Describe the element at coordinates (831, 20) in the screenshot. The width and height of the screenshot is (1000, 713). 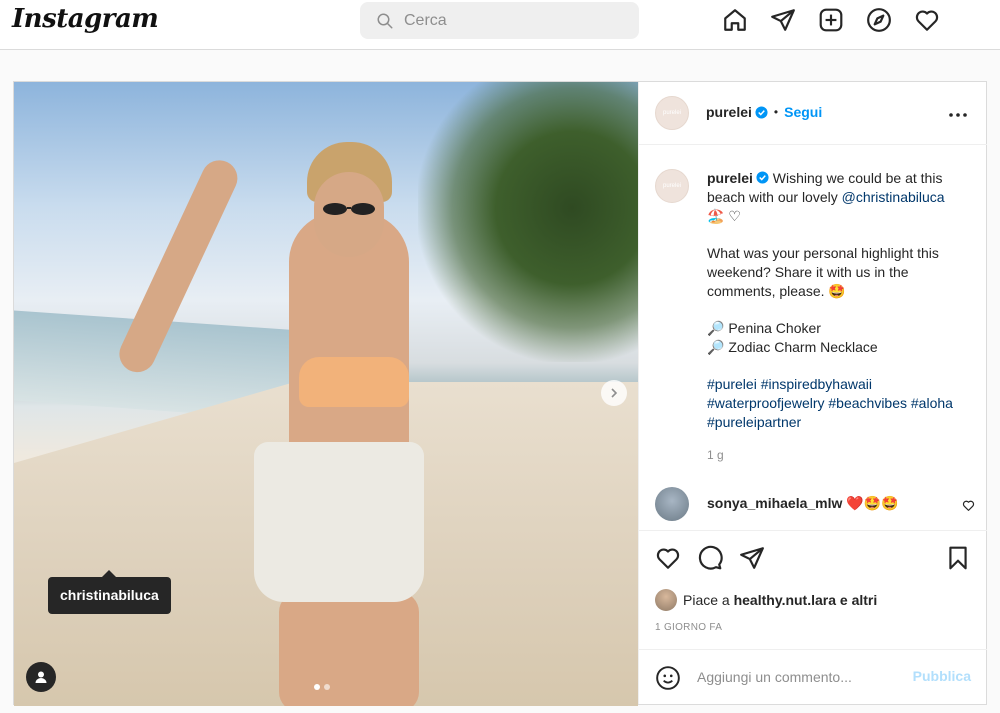
I see `new-post-icon` at that location.